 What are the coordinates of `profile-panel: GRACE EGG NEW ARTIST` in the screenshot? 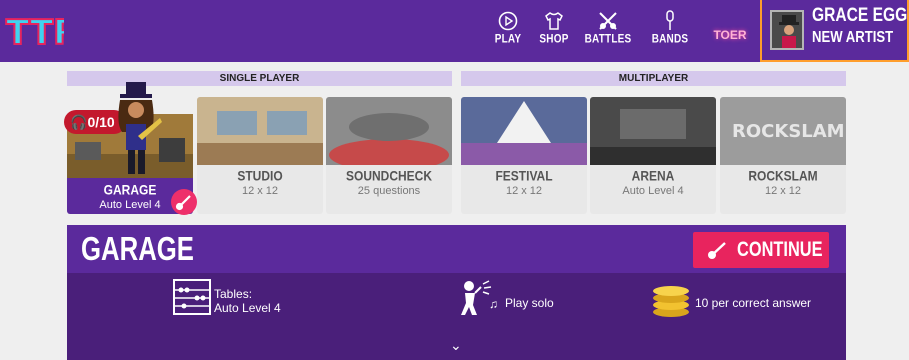 It's located at (834, 31).